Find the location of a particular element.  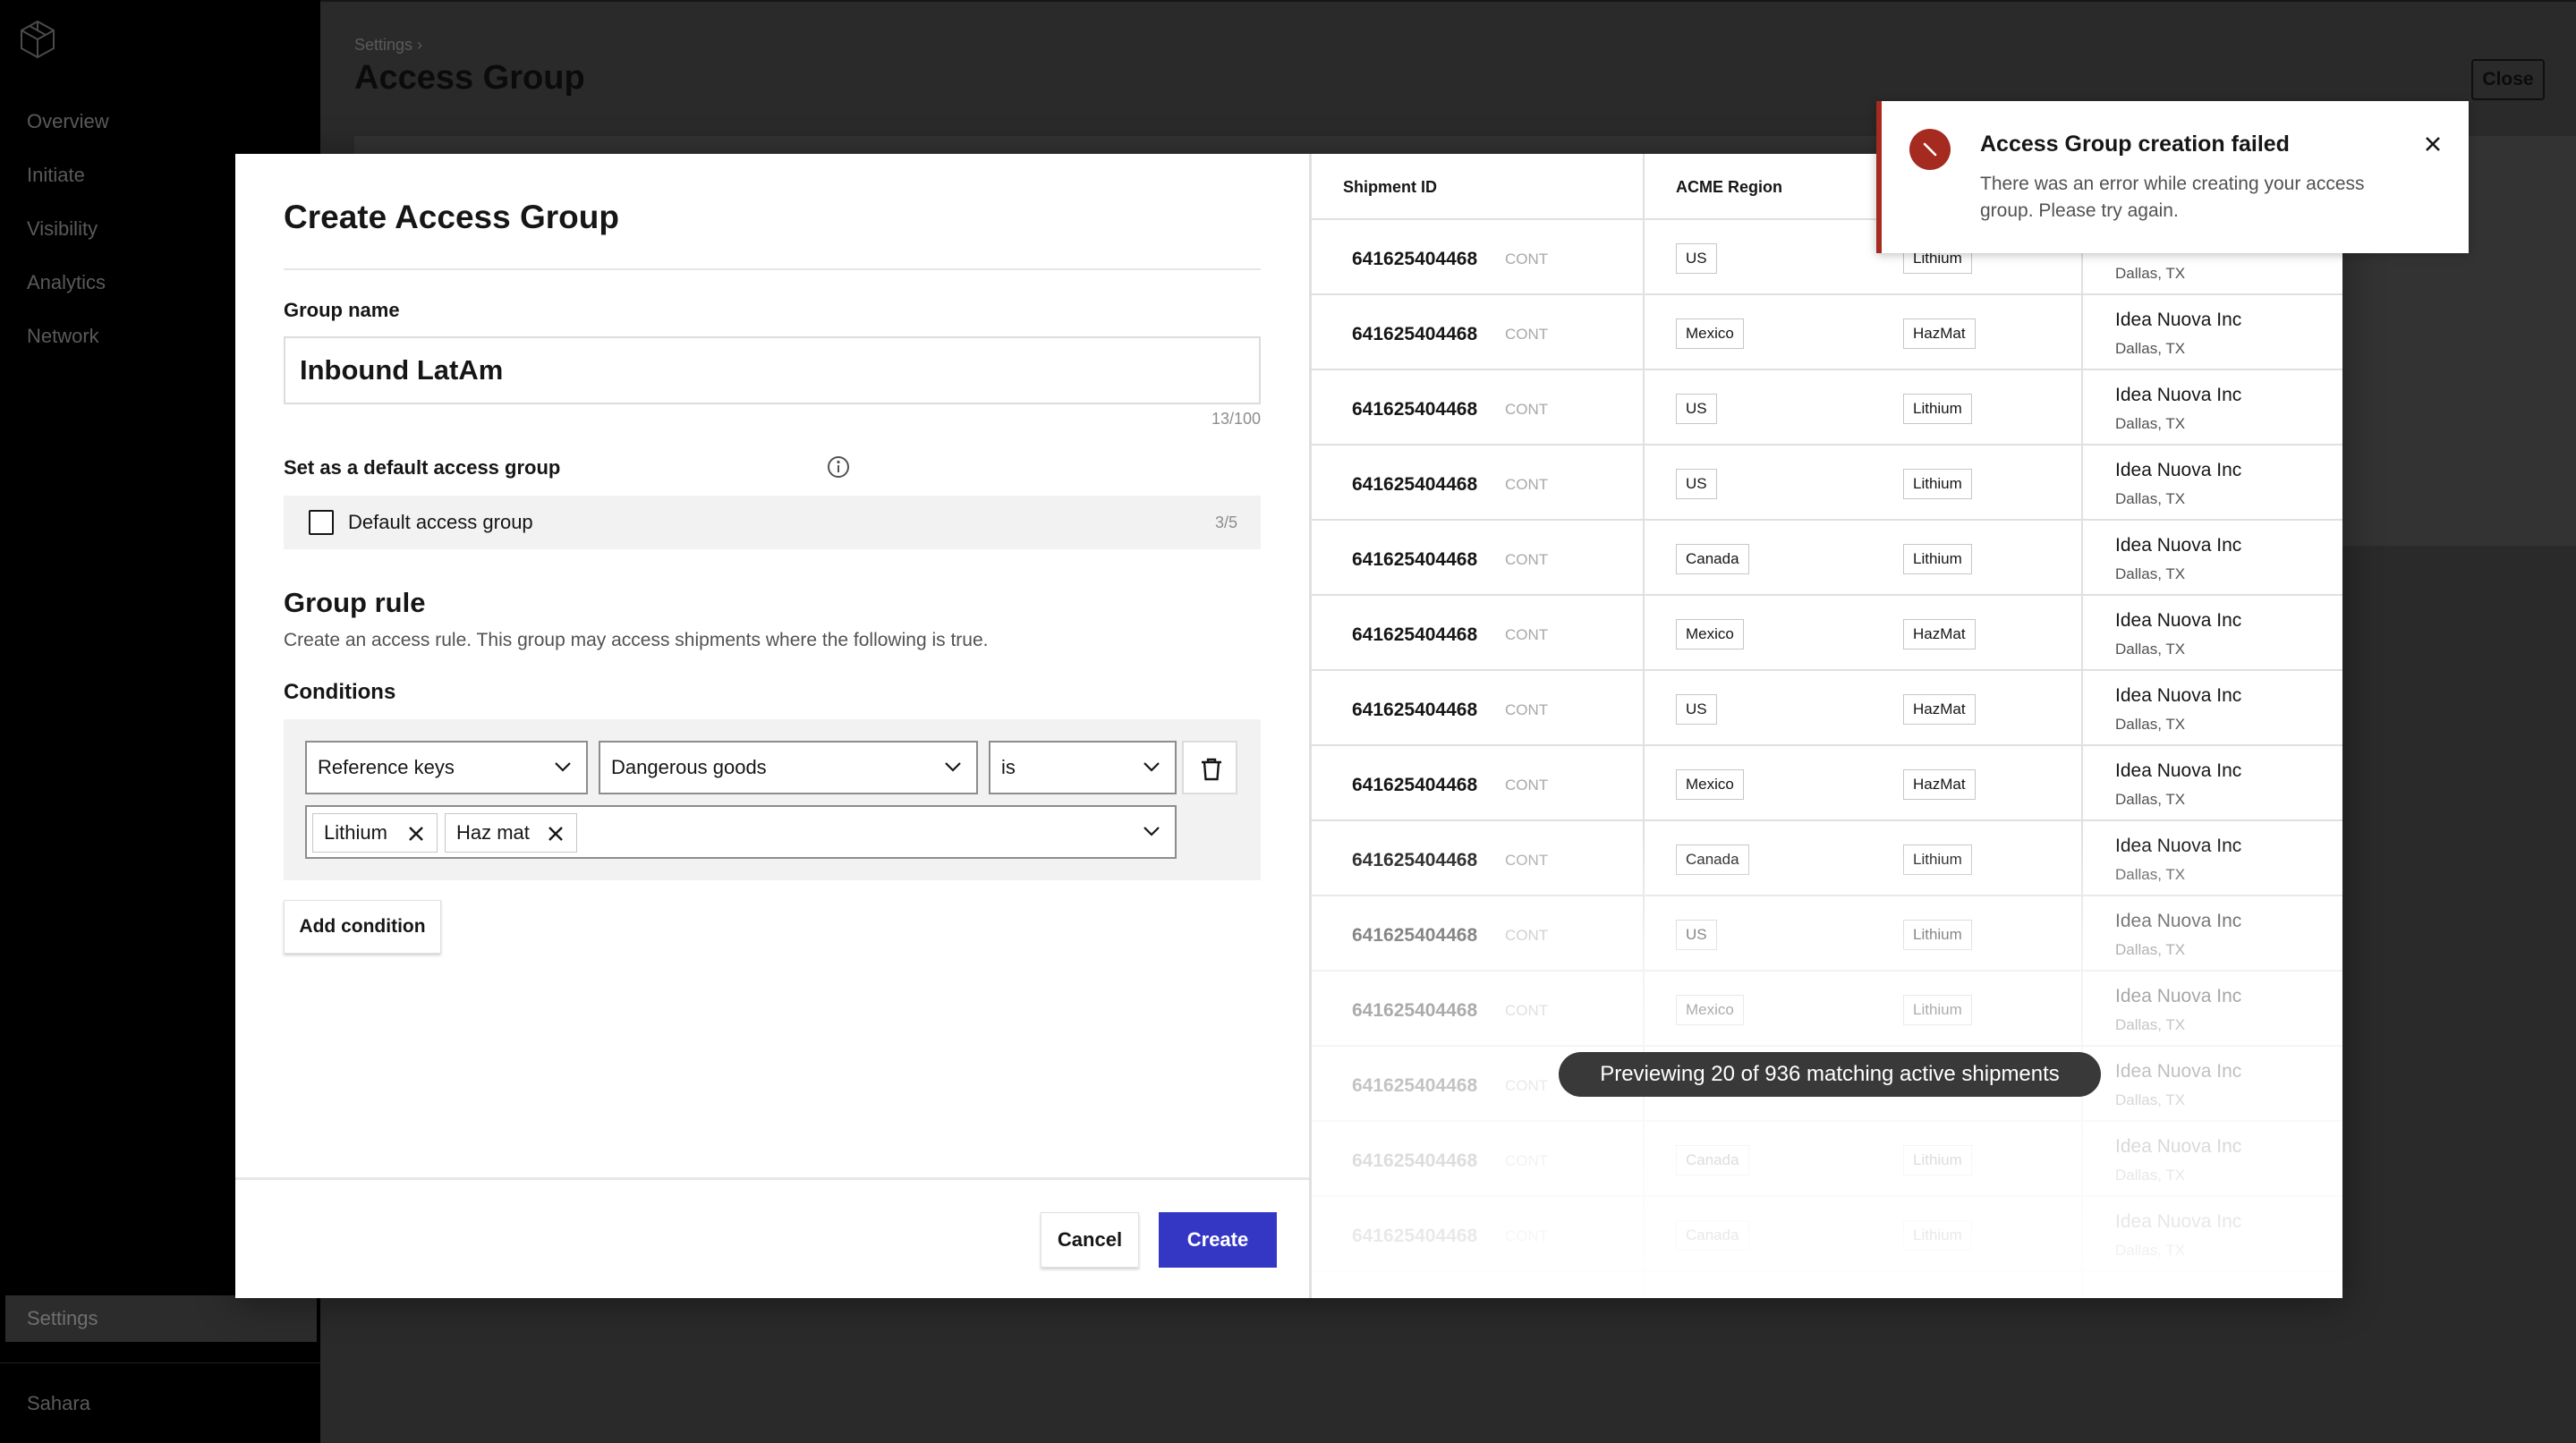

nav-item-overview: Overview is located at coordinates (160, 127).